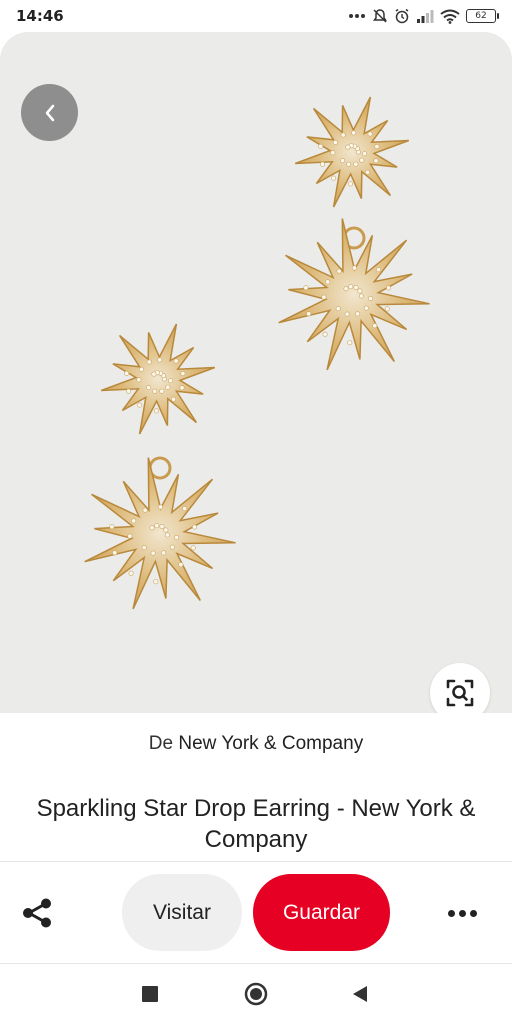 Image resolution: width=512 pixels, height=1024 pixels. What do you see at coordinates (482, 16) in the screenshot?
I see `battery-icon: 62` at bounding box center [482, 16].